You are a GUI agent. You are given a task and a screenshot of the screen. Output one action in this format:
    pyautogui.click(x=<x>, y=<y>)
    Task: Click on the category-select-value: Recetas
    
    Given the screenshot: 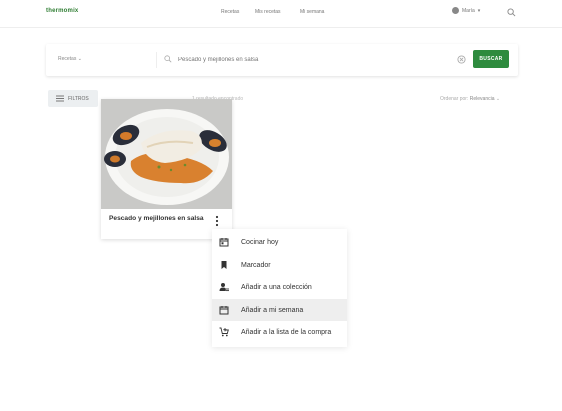 What is the action you would take?
    pyautogui.click(x=67, y=59)
    